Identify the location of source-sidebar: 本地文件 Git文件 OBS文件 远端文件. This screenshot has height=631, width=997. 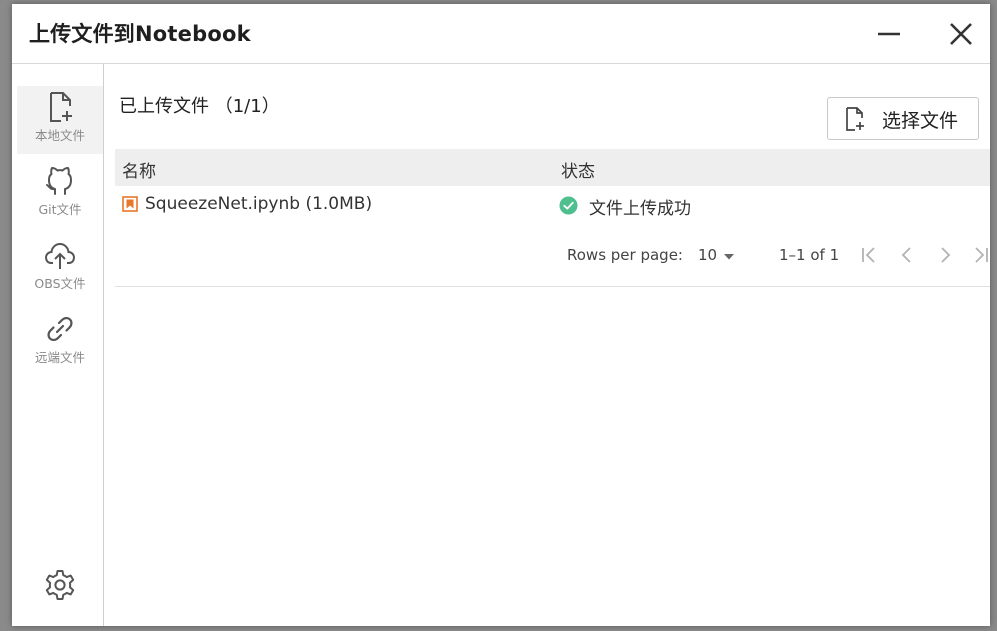
(58, 345).